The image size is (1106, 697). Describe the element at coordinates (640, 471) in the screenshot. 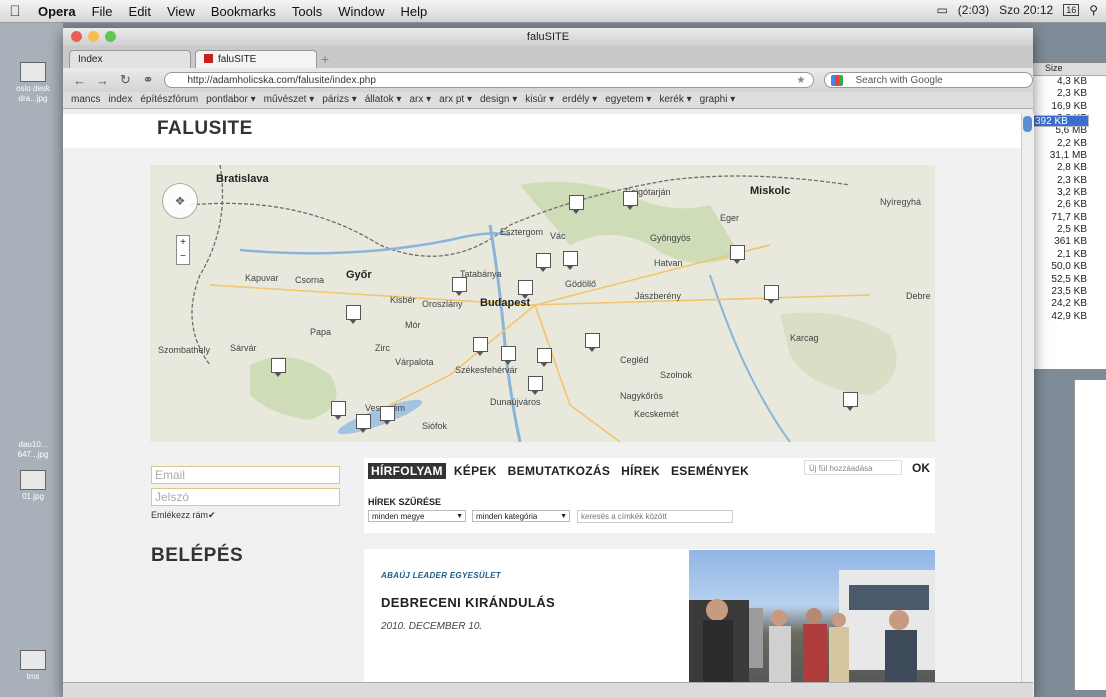

I see `tab-hirek: HÍREK` at that location.